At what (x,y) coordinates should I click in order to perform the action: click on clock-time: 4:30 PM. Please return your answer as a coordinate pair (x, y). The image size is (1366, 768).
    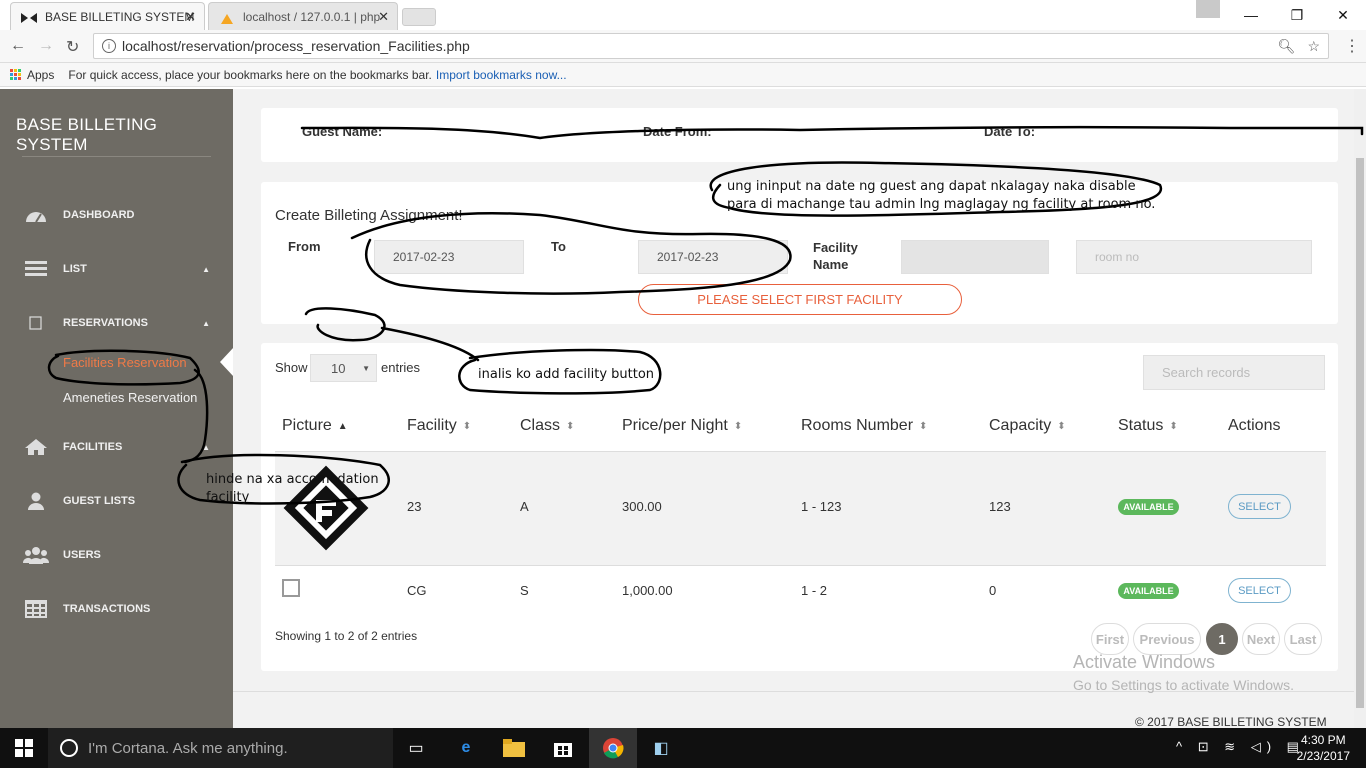
    Looking at the image, I should click on (1323, 740).